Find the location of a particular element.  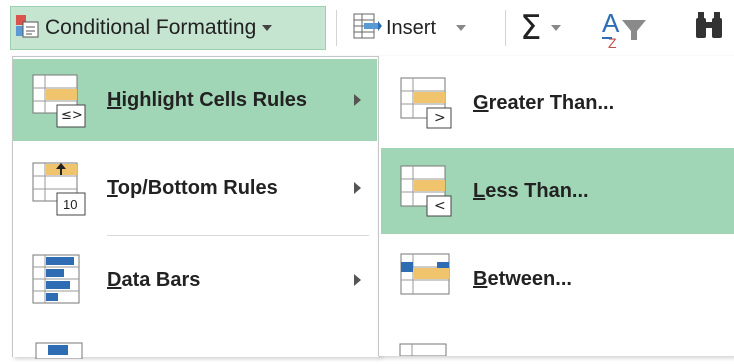

conditional-formatting-label: Conditional Formatting is located at coordinates (151, 27).